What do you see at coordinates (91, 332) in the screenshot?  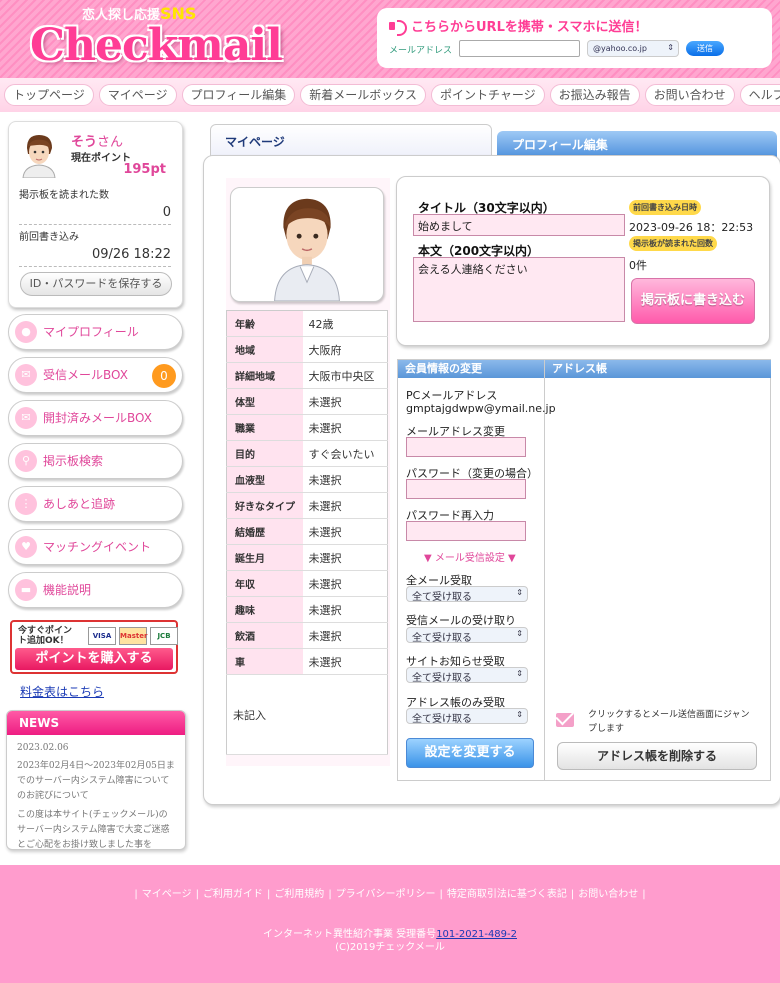 I see `menu-label: マイプロフィール` at bounding box center [91, 332].